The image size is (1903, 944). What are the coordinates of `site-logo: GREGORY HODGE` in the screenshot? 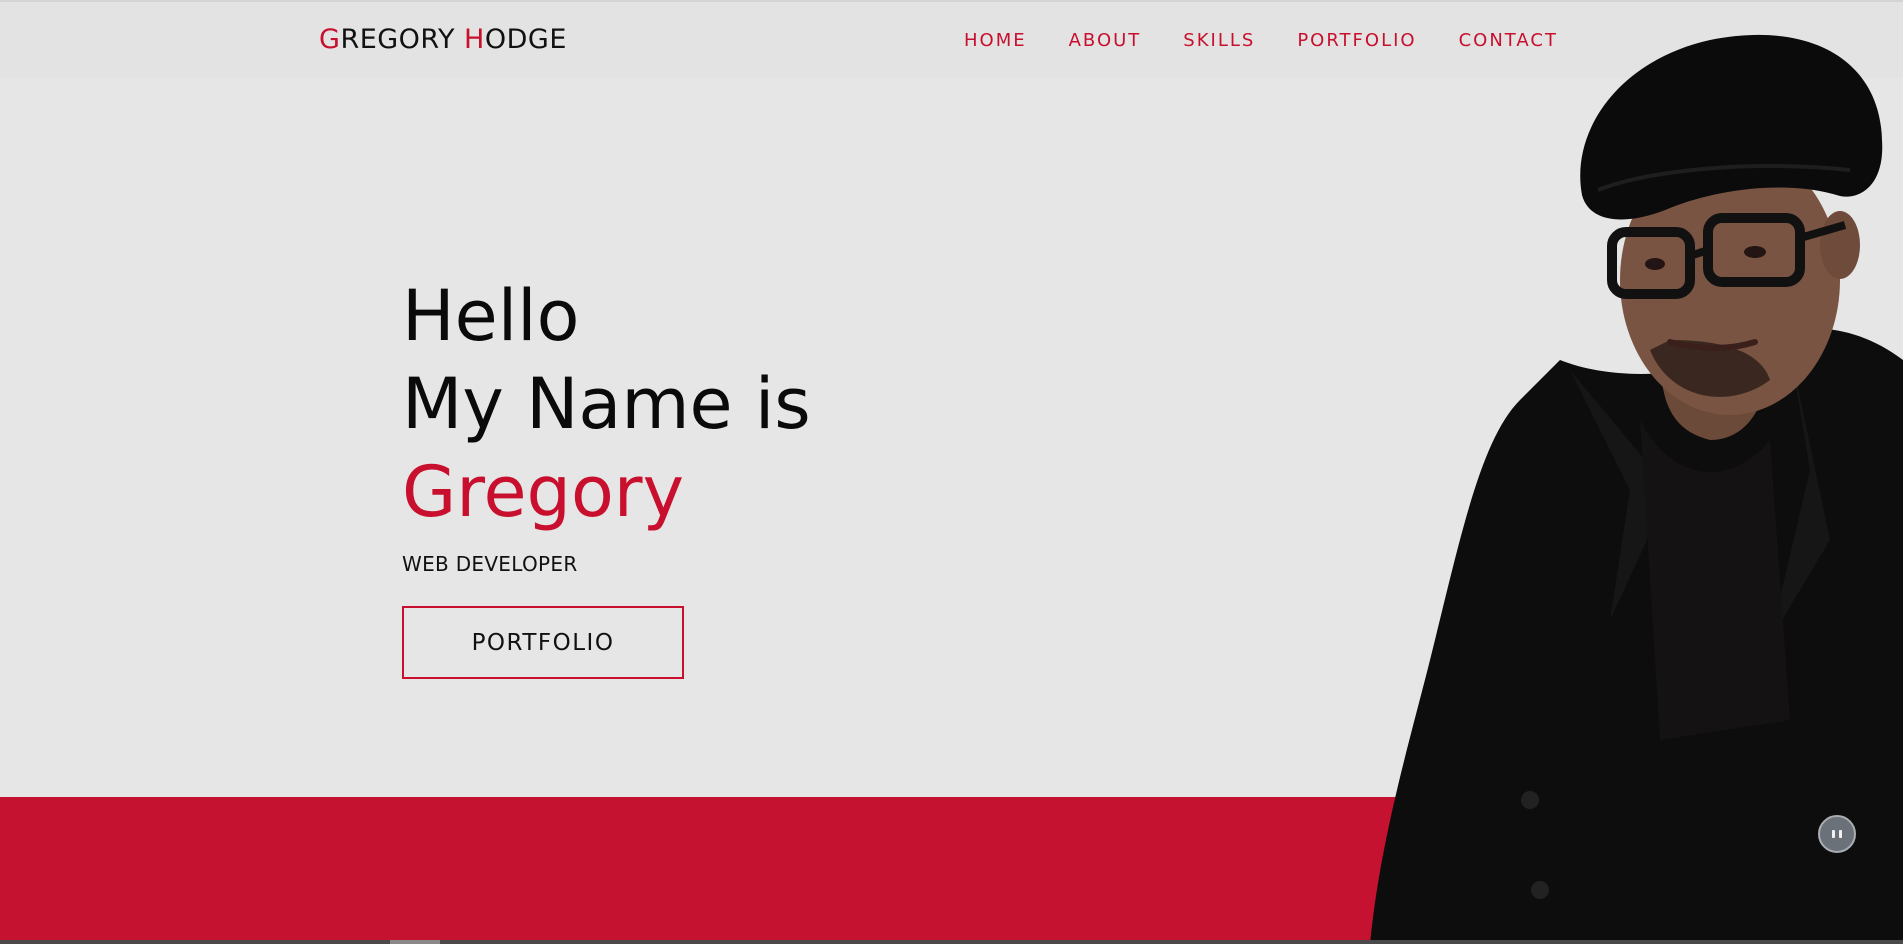 It's located at (443, 39).